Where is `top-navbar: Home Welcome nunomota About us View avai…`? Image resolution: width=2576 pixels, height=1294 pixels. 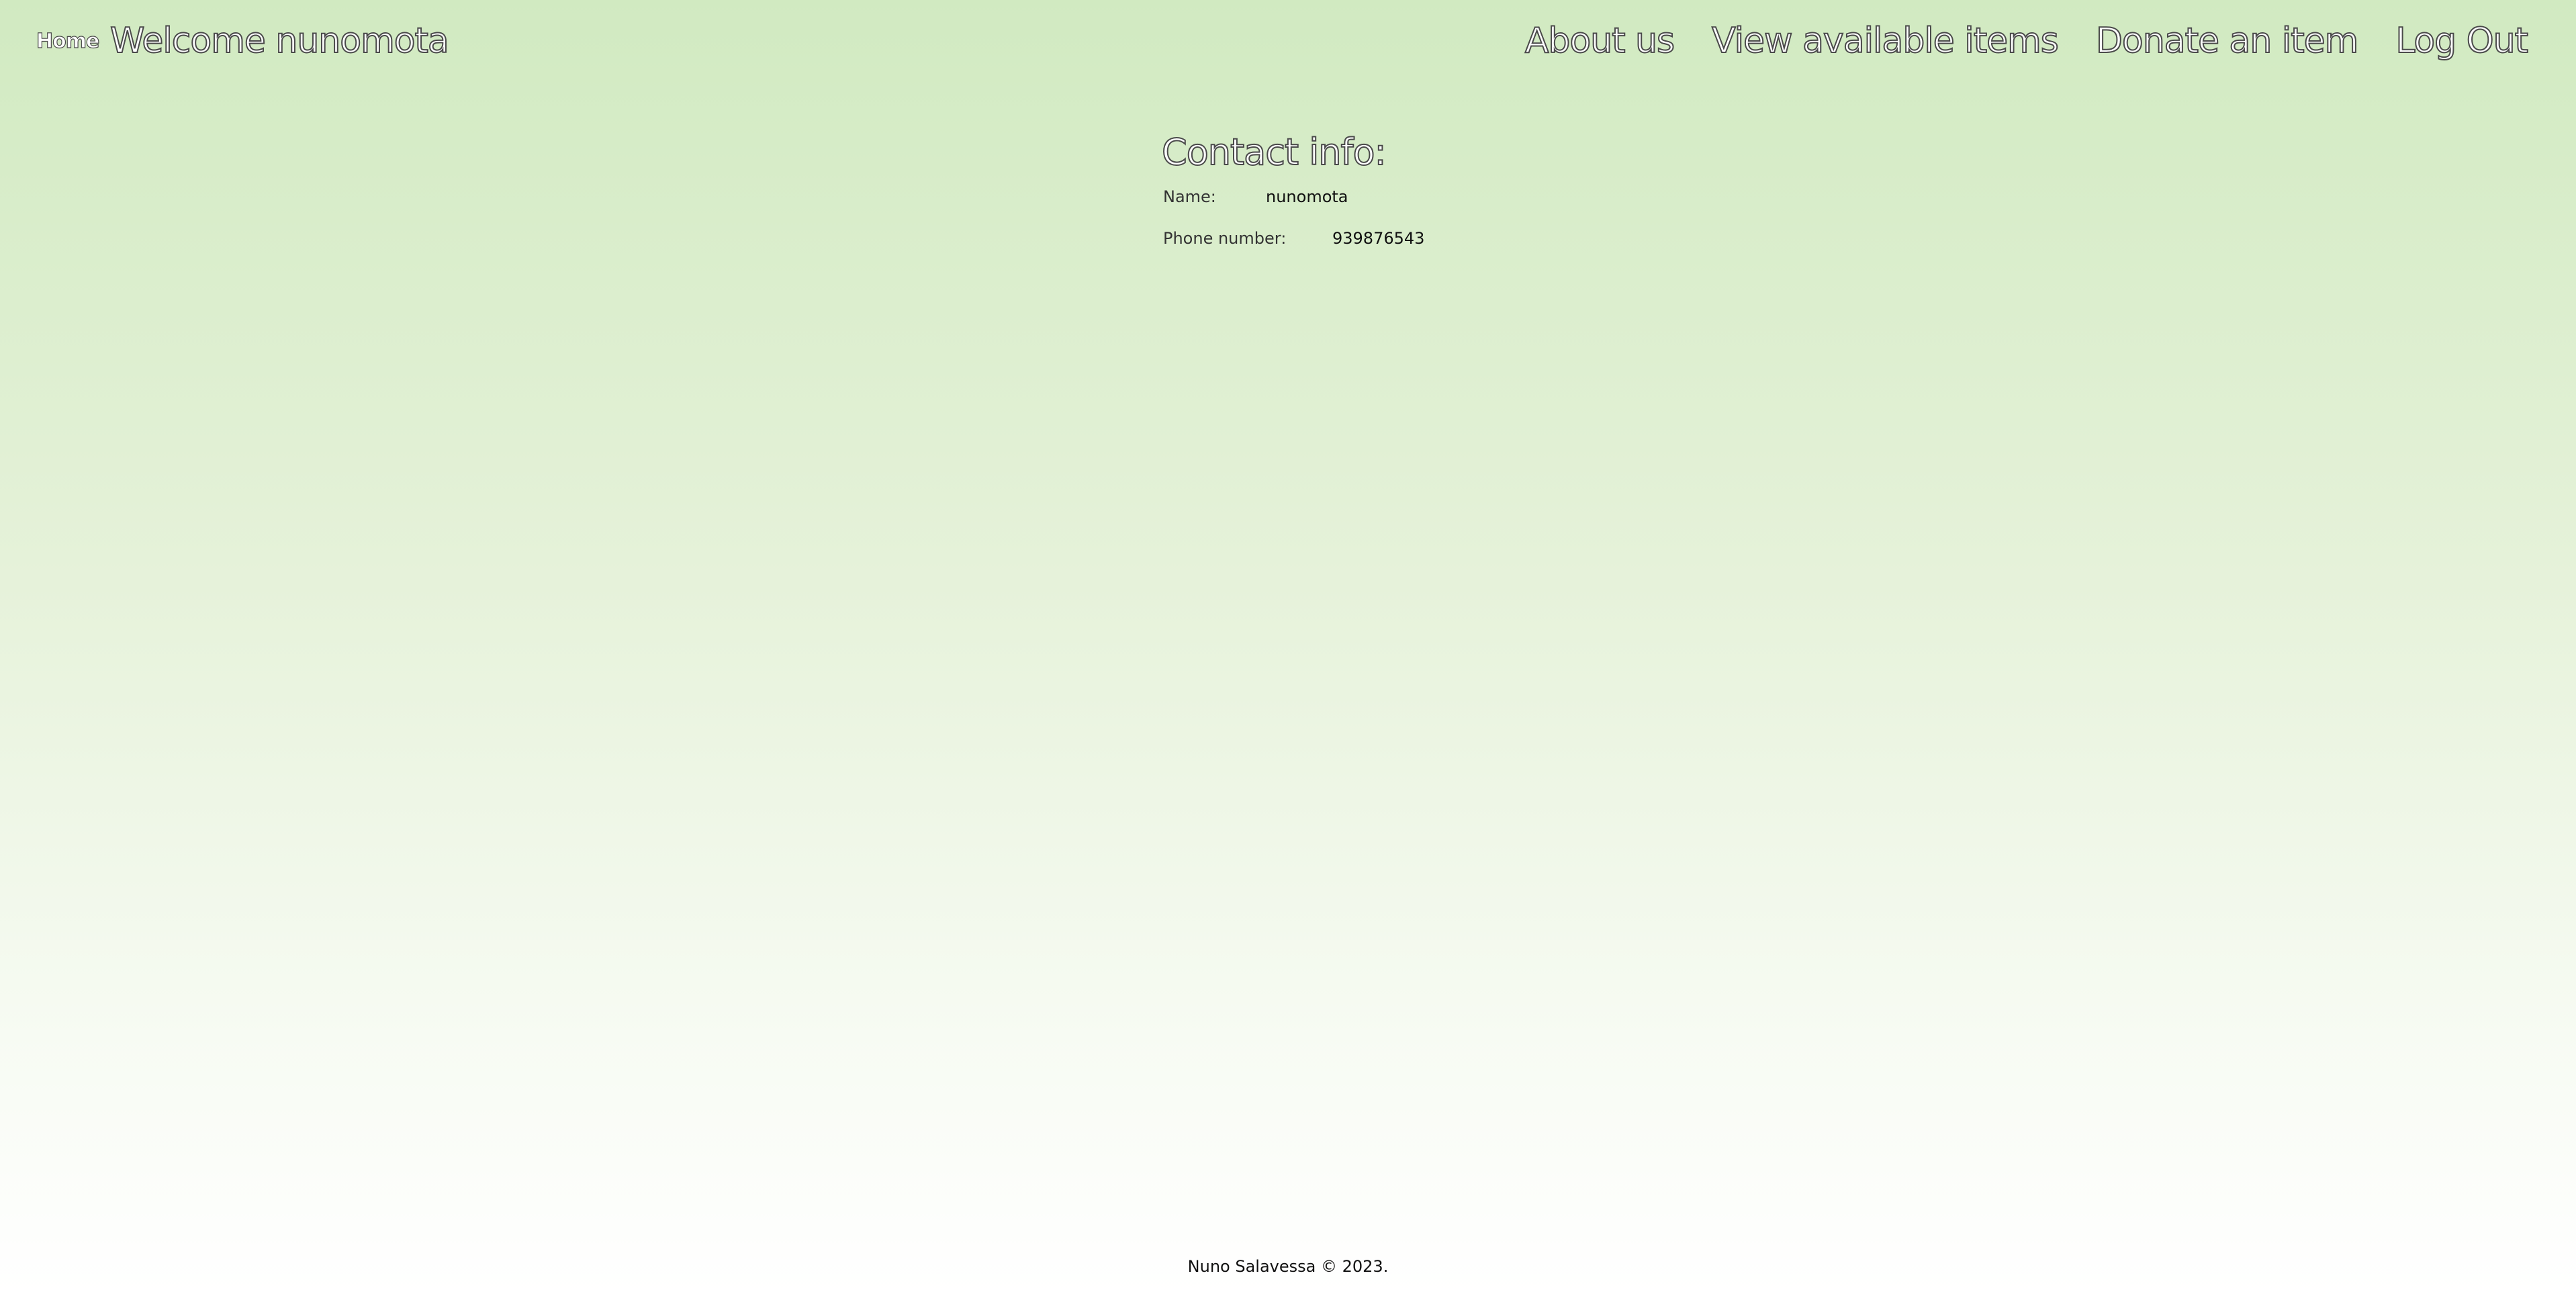 top-navbar: Home Welcome nunomota About us View avai… is located at coordinates (1288, 43).